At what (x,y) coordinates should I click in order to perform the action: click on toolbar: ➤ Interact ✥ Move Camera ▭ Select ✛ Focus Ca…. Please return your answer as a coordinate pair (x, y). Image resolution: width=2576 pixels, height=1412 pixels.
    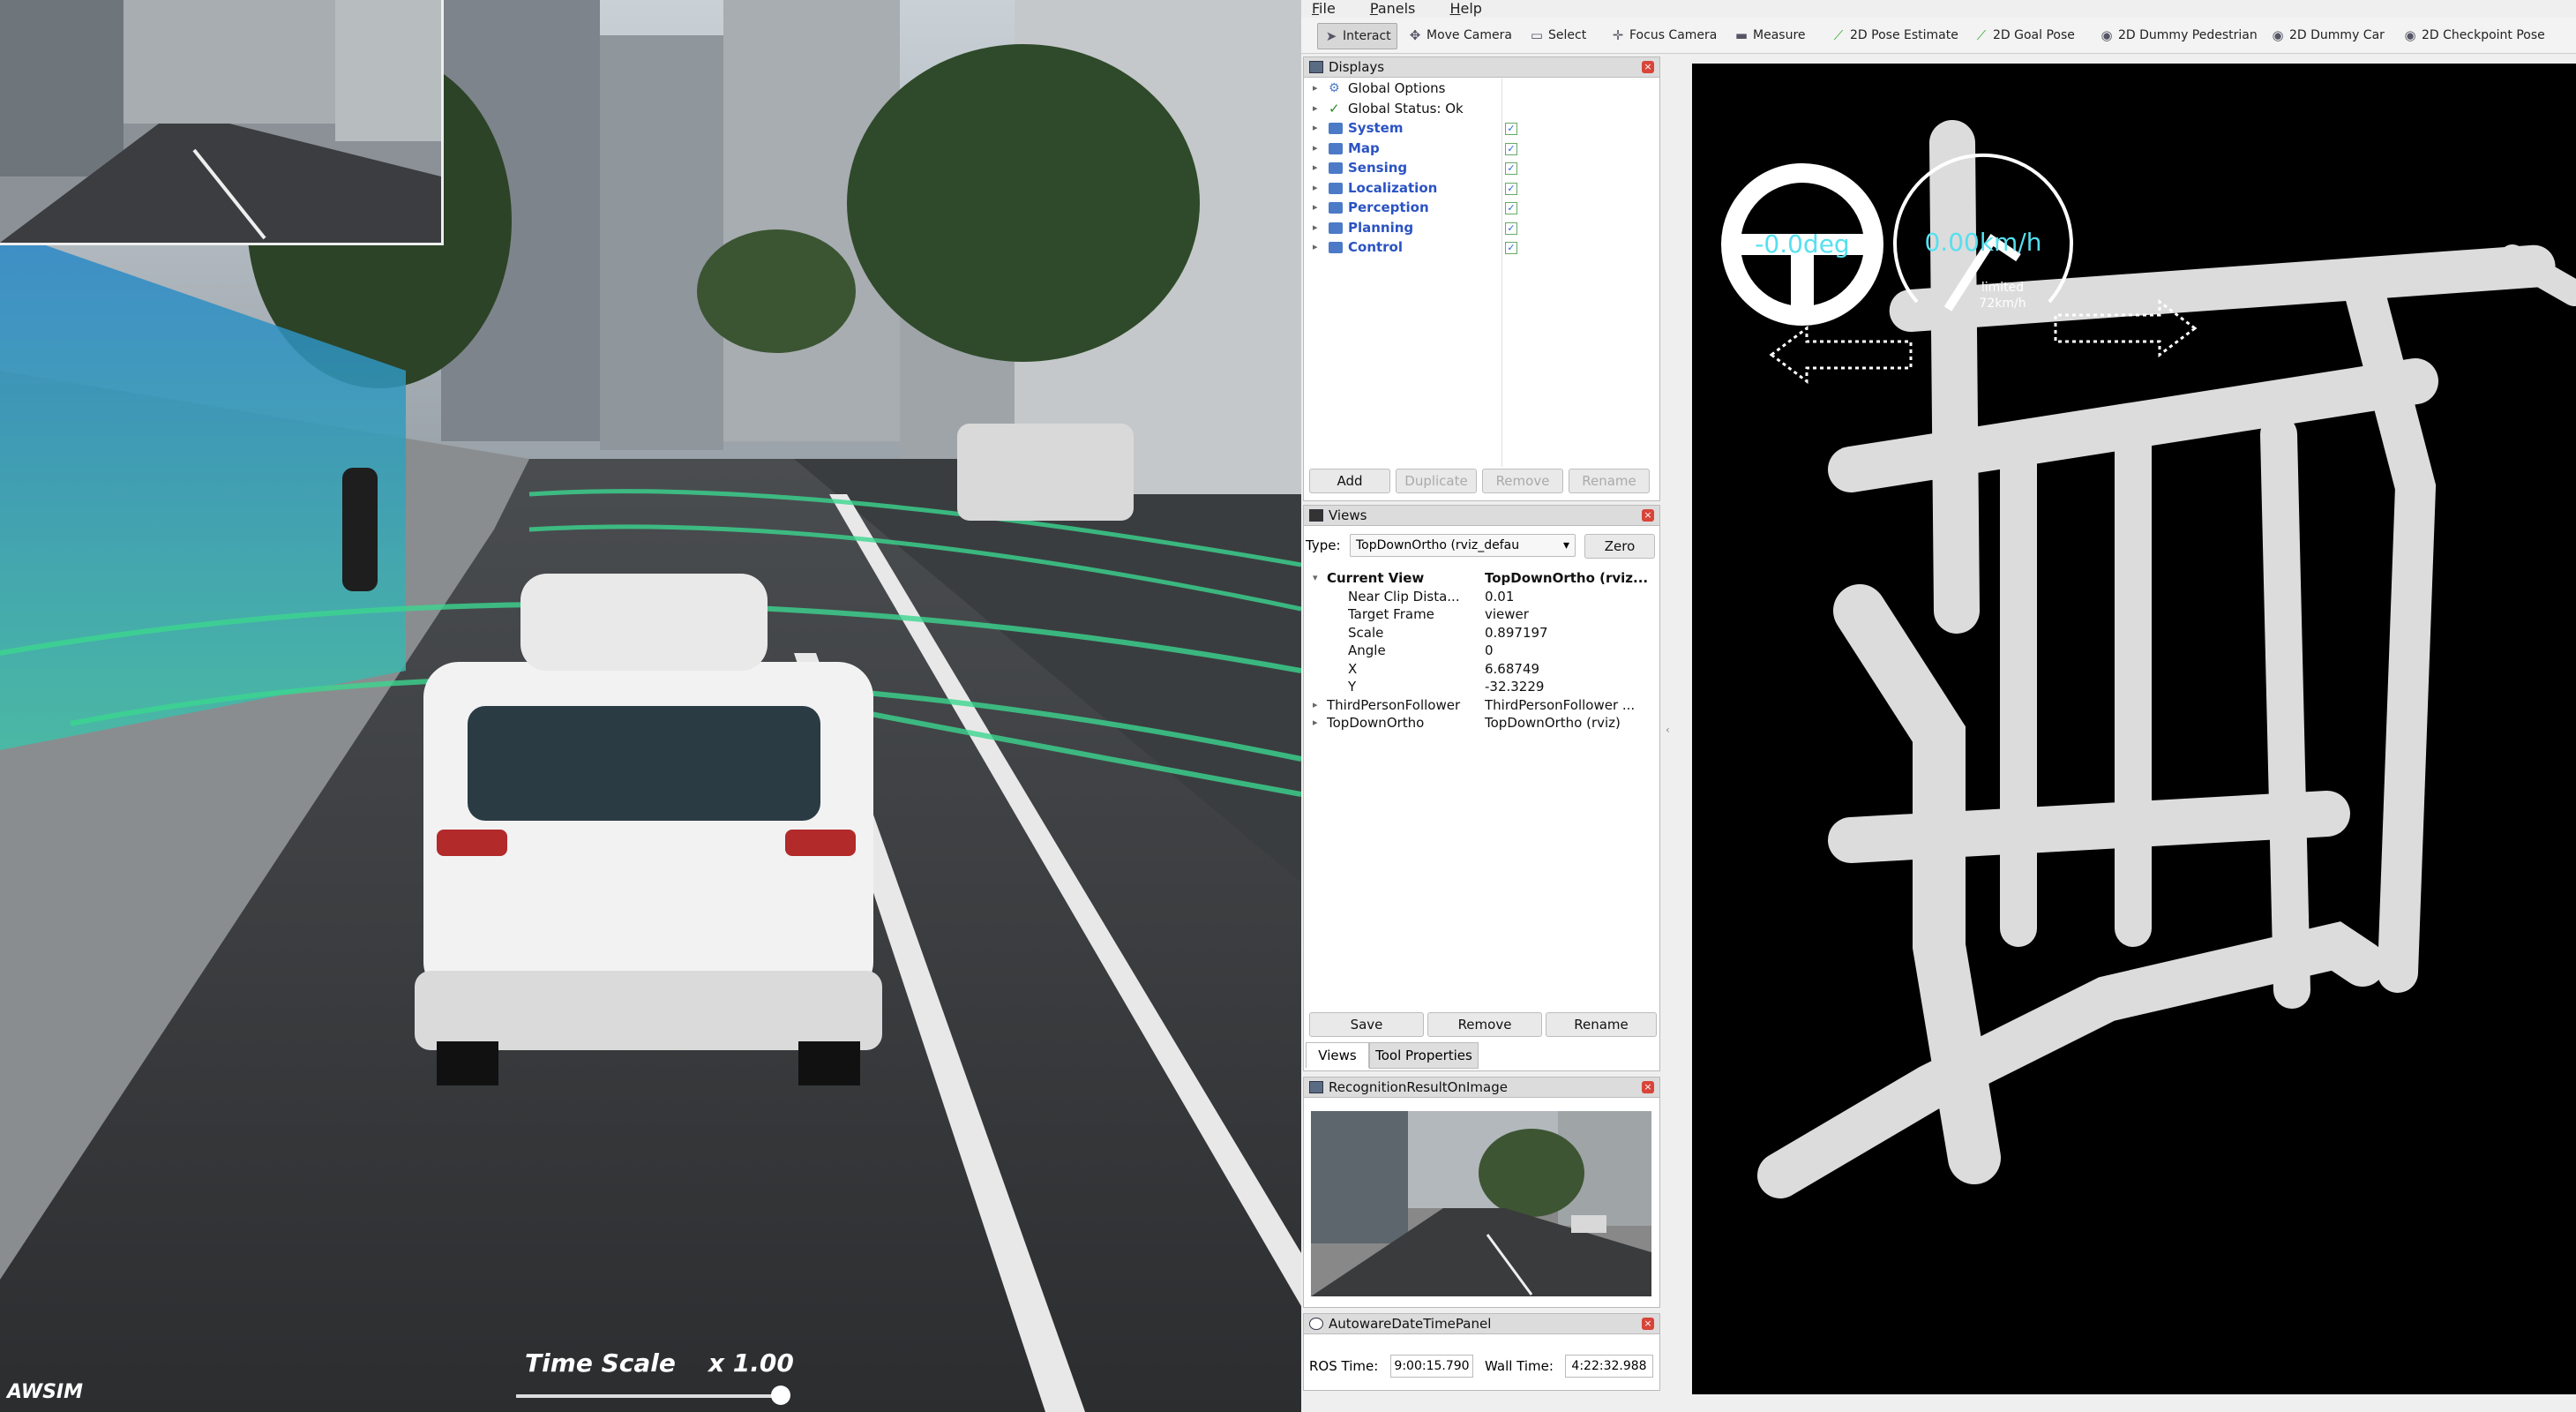
    Looking at the image, I should click on (1939, 36).